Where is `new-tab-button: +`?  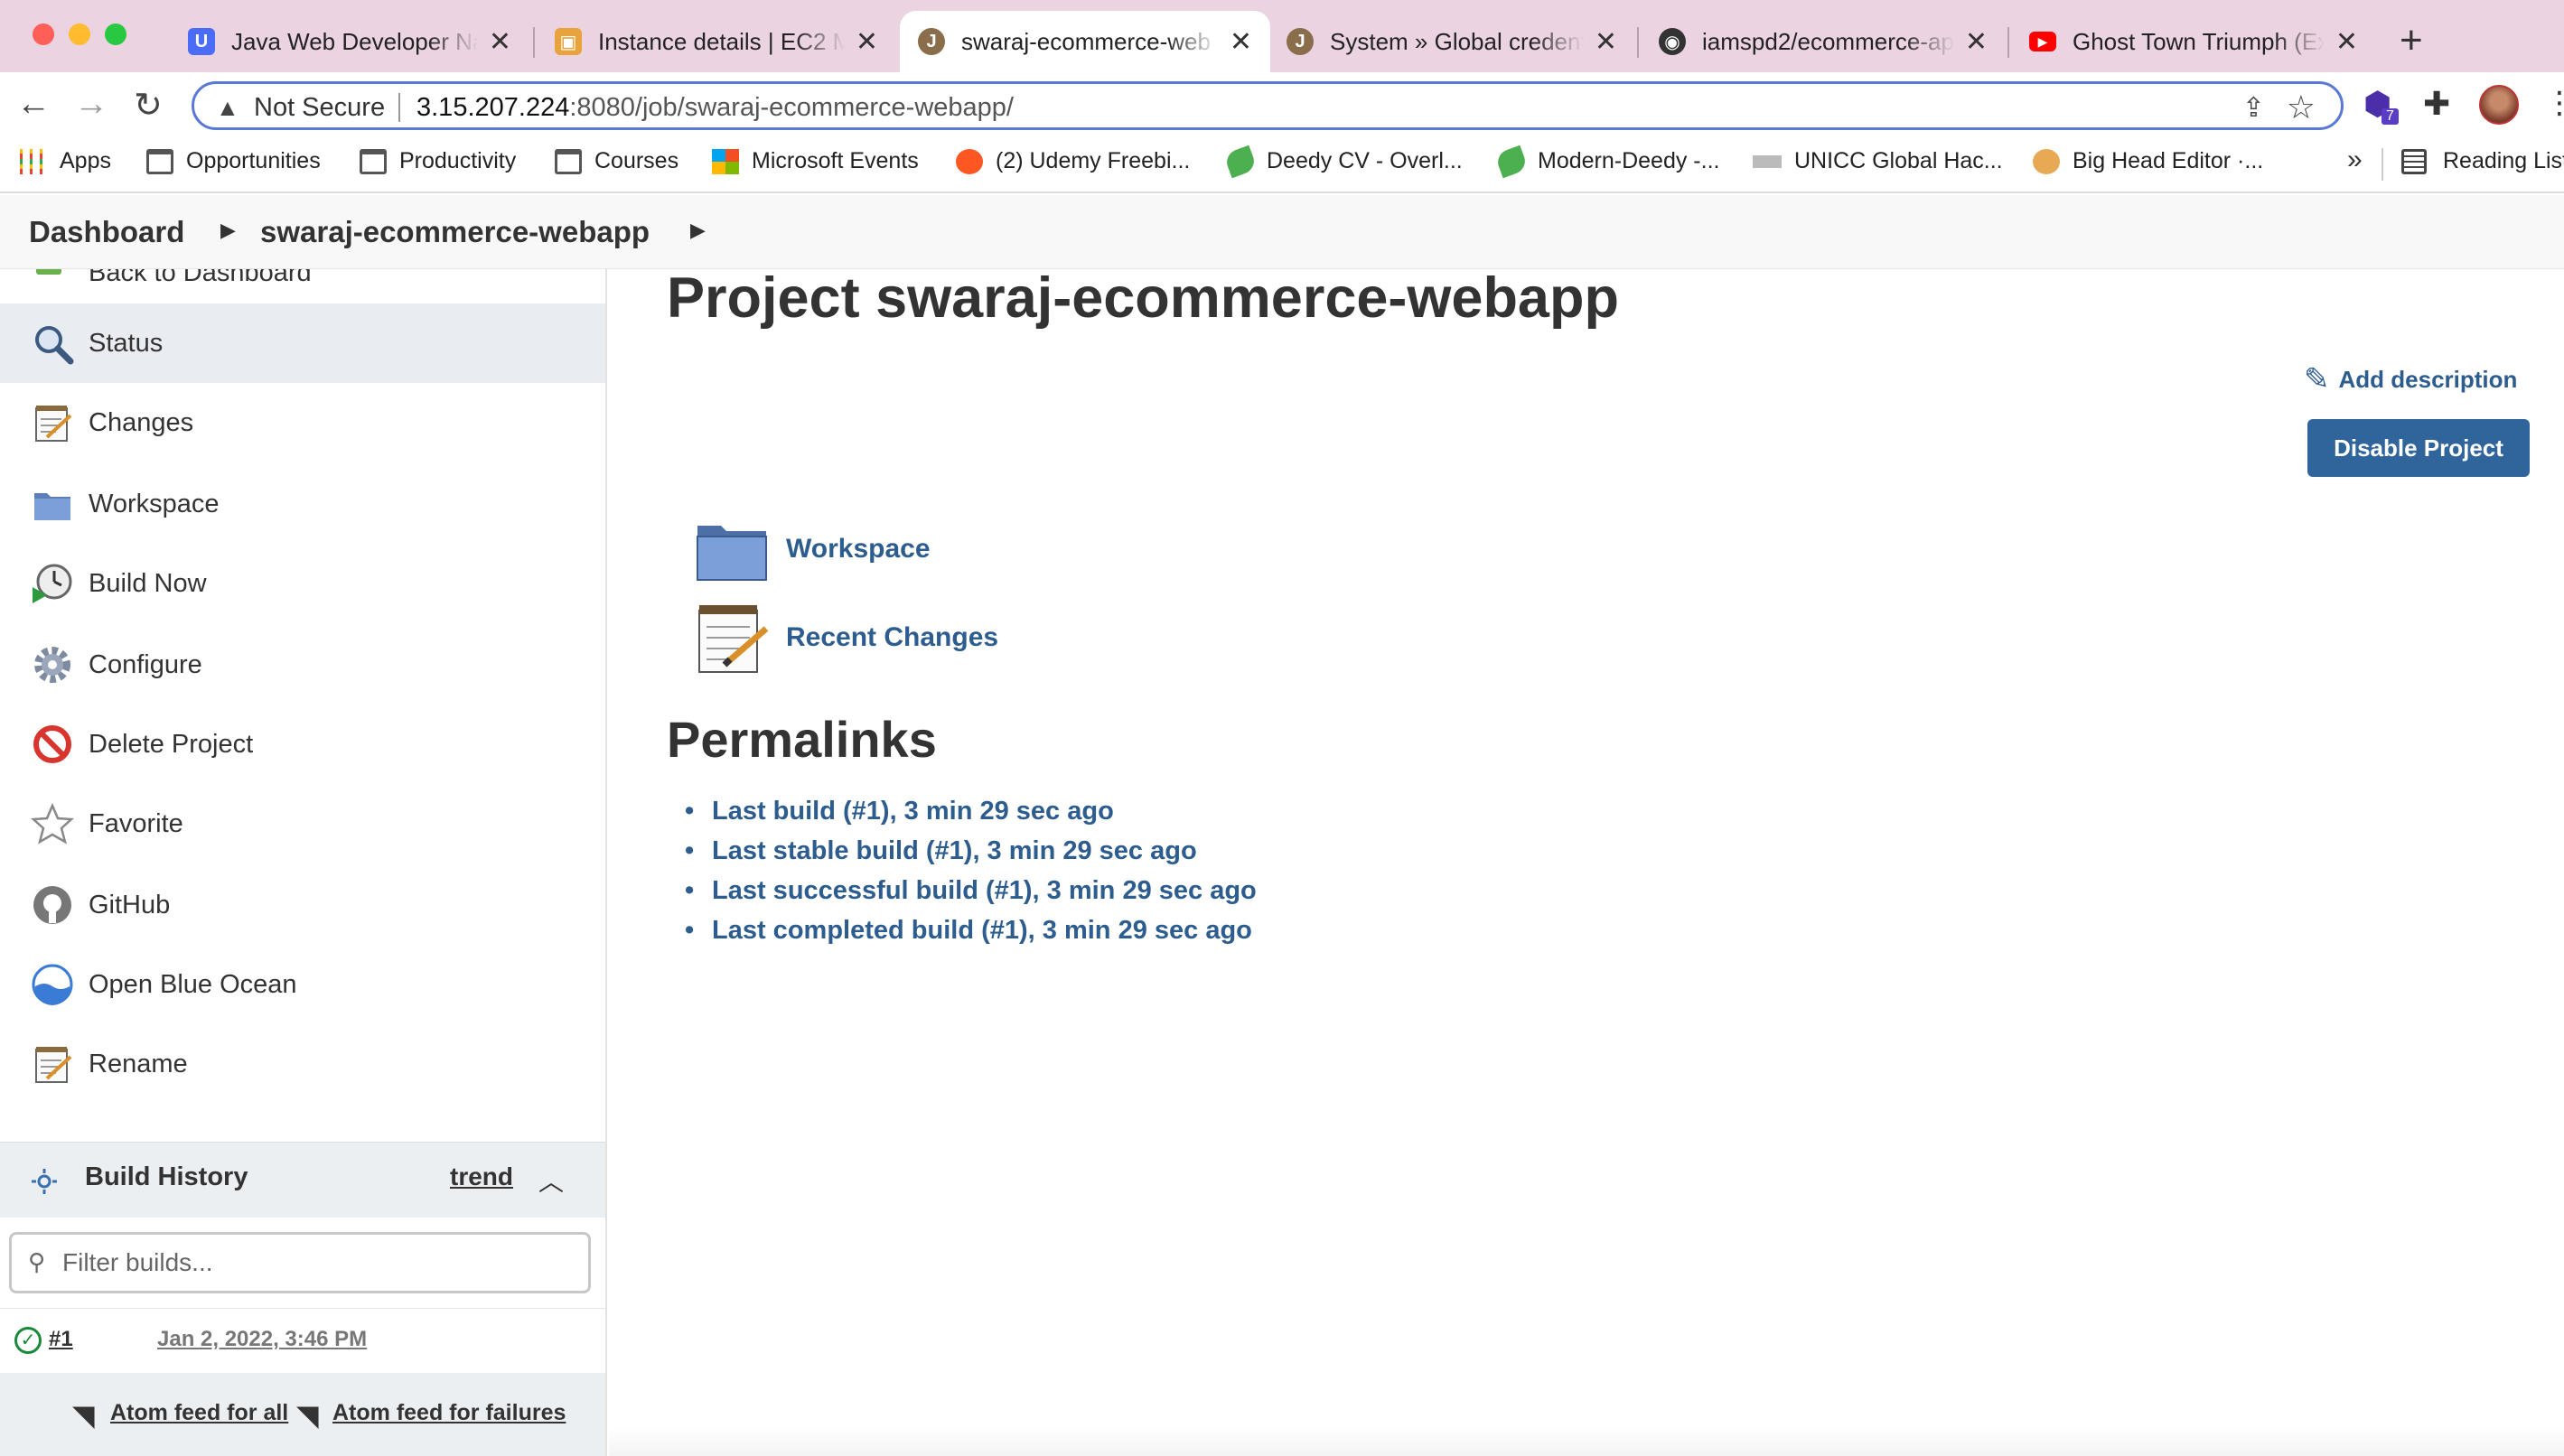 new-tab-button: + is located at coordinates (2411, 40).